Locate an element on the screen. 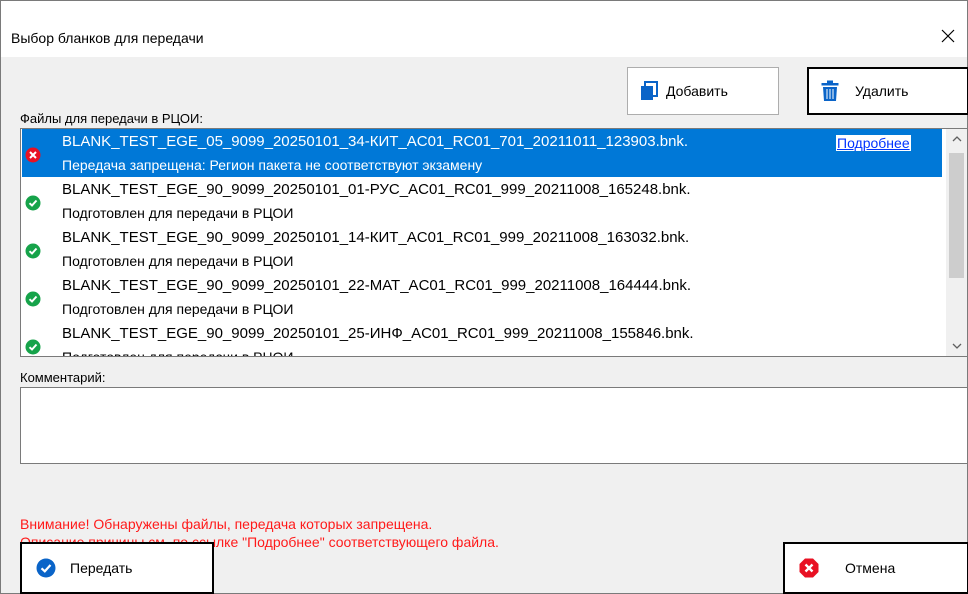 Image resolution: width=968 pixels, height=594 pixels. add-button: Добавить is located at coordinates (703, 91).